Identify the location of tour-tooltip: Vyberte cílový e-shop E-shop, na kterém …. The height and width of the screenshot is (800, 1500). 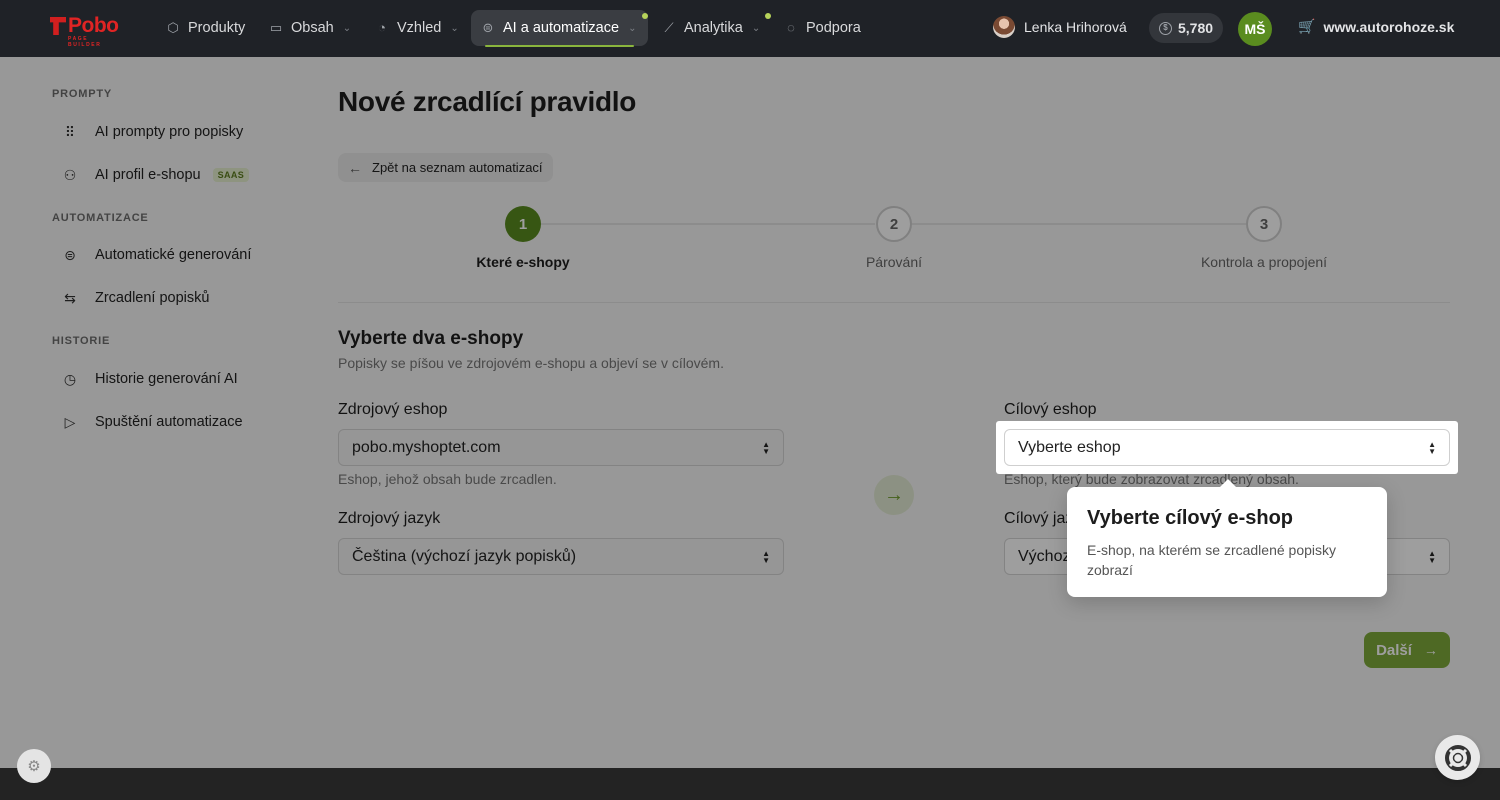
(1227, 538).